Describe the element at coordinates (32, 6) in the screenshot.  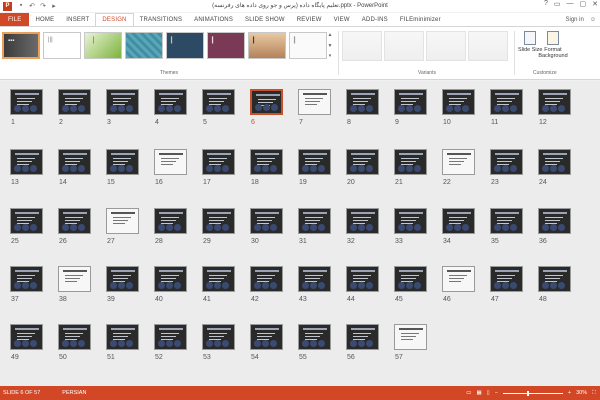
I see `undo-icon: ↶` at that location.